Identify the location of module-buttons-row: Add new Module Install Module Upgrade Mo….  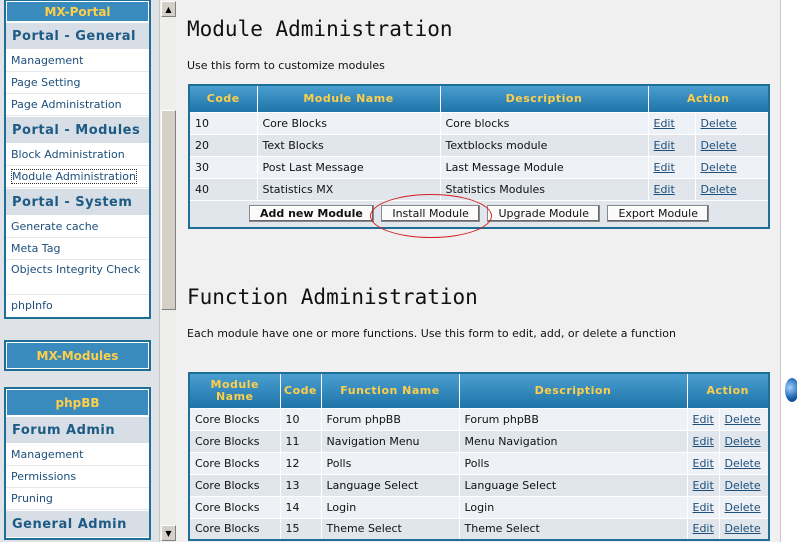
(479, 214).